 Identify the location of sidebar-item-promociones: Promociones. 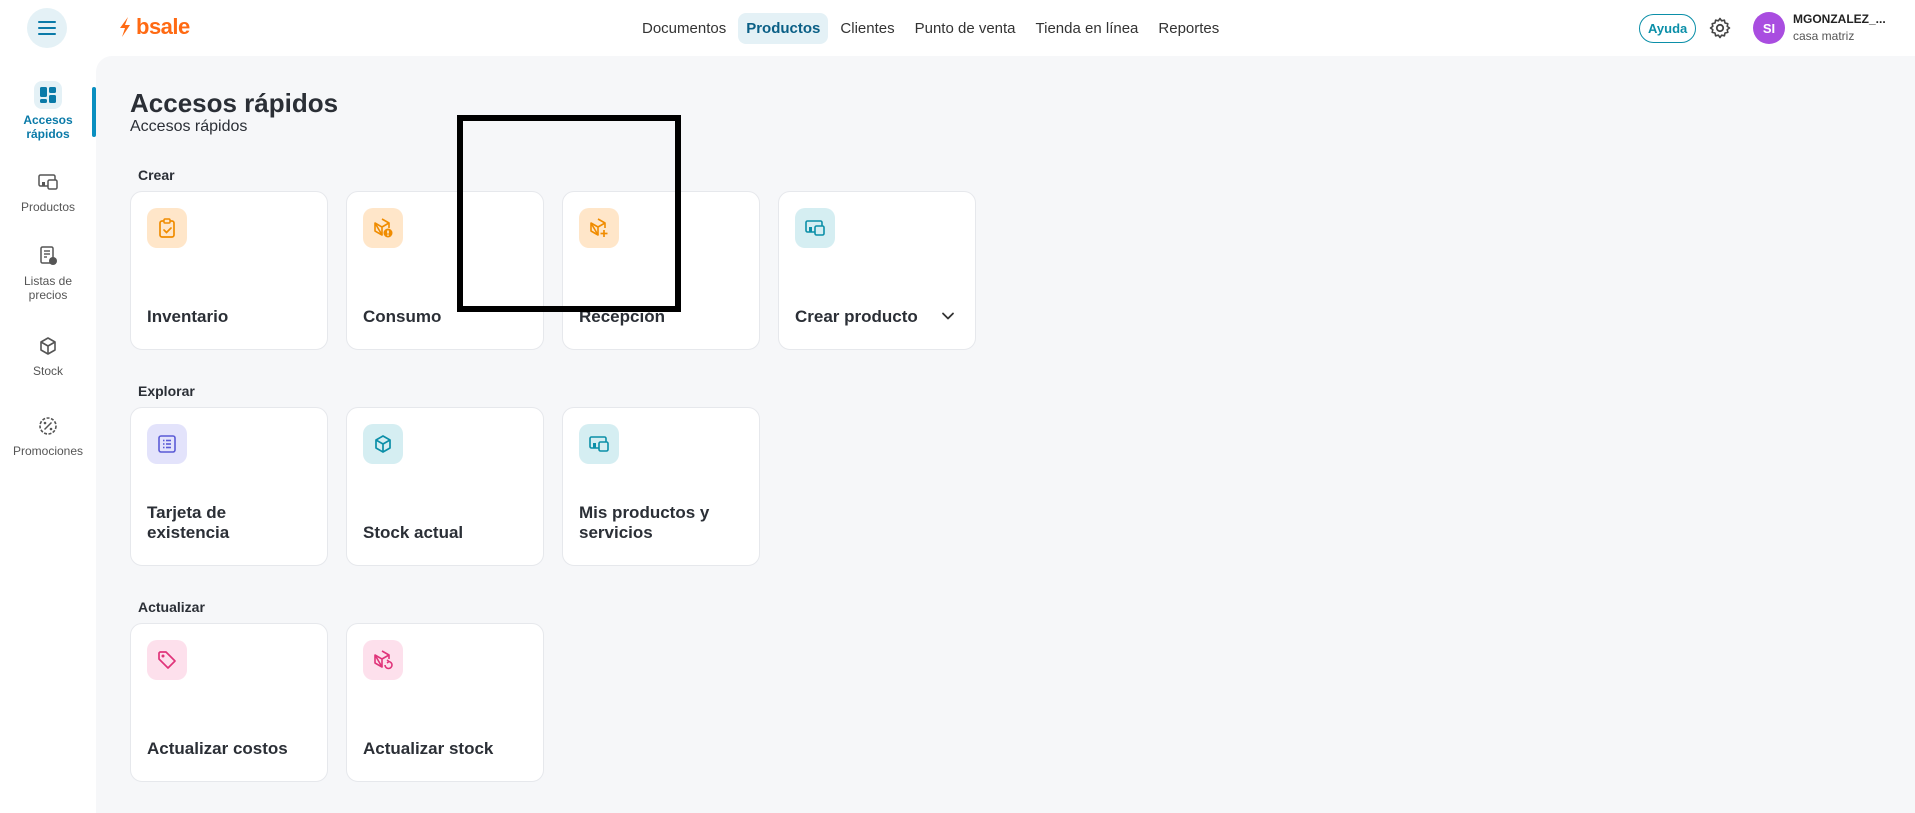
(48, 435).